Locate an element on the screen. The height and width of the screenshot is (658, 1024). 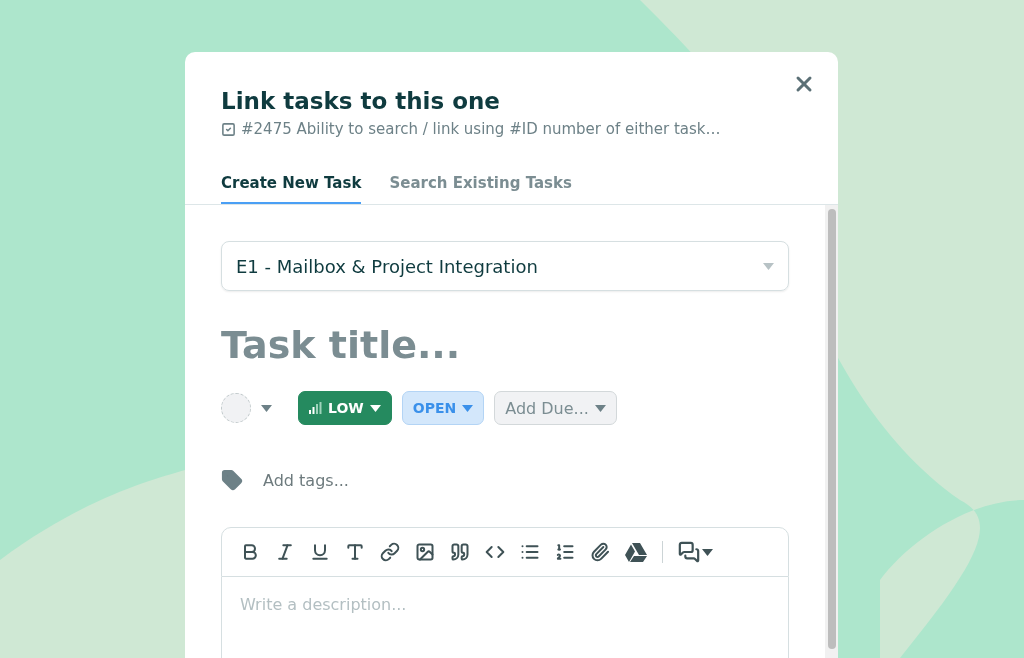
image-icon is located at coordinates (425, 552).